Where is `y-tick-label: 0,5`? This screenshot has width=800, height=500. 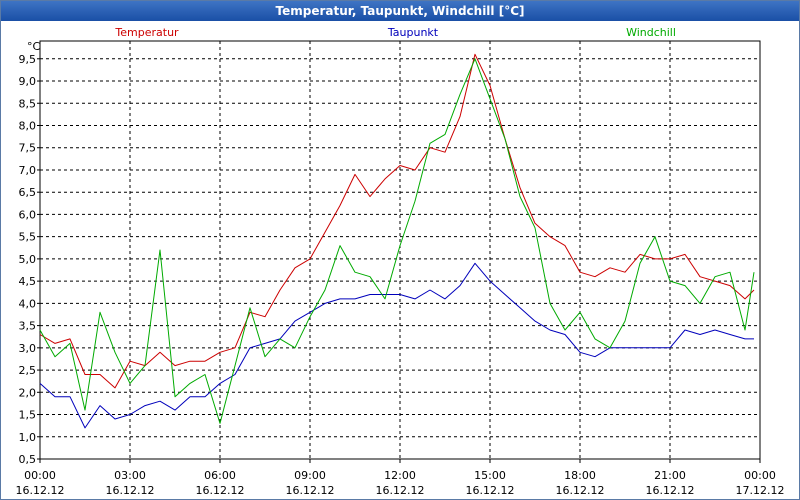
y-tick-label: 0,5 is located at coordinates (28, 459).